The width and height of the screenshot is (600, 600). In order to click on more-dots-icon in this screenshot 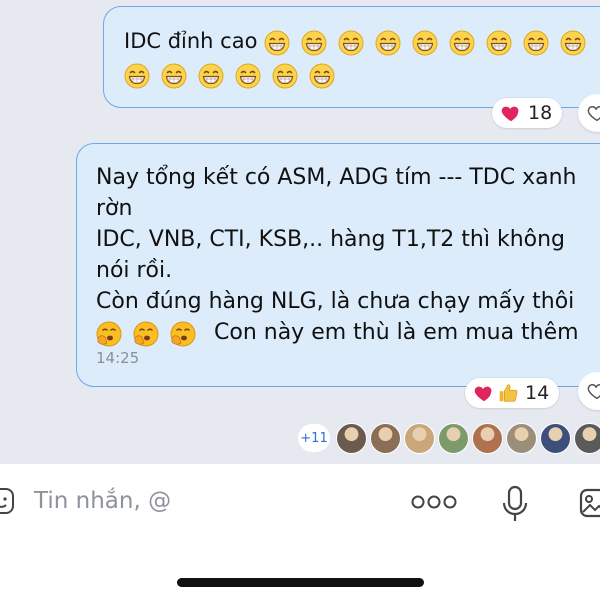, I will do `click(434, 502)`.